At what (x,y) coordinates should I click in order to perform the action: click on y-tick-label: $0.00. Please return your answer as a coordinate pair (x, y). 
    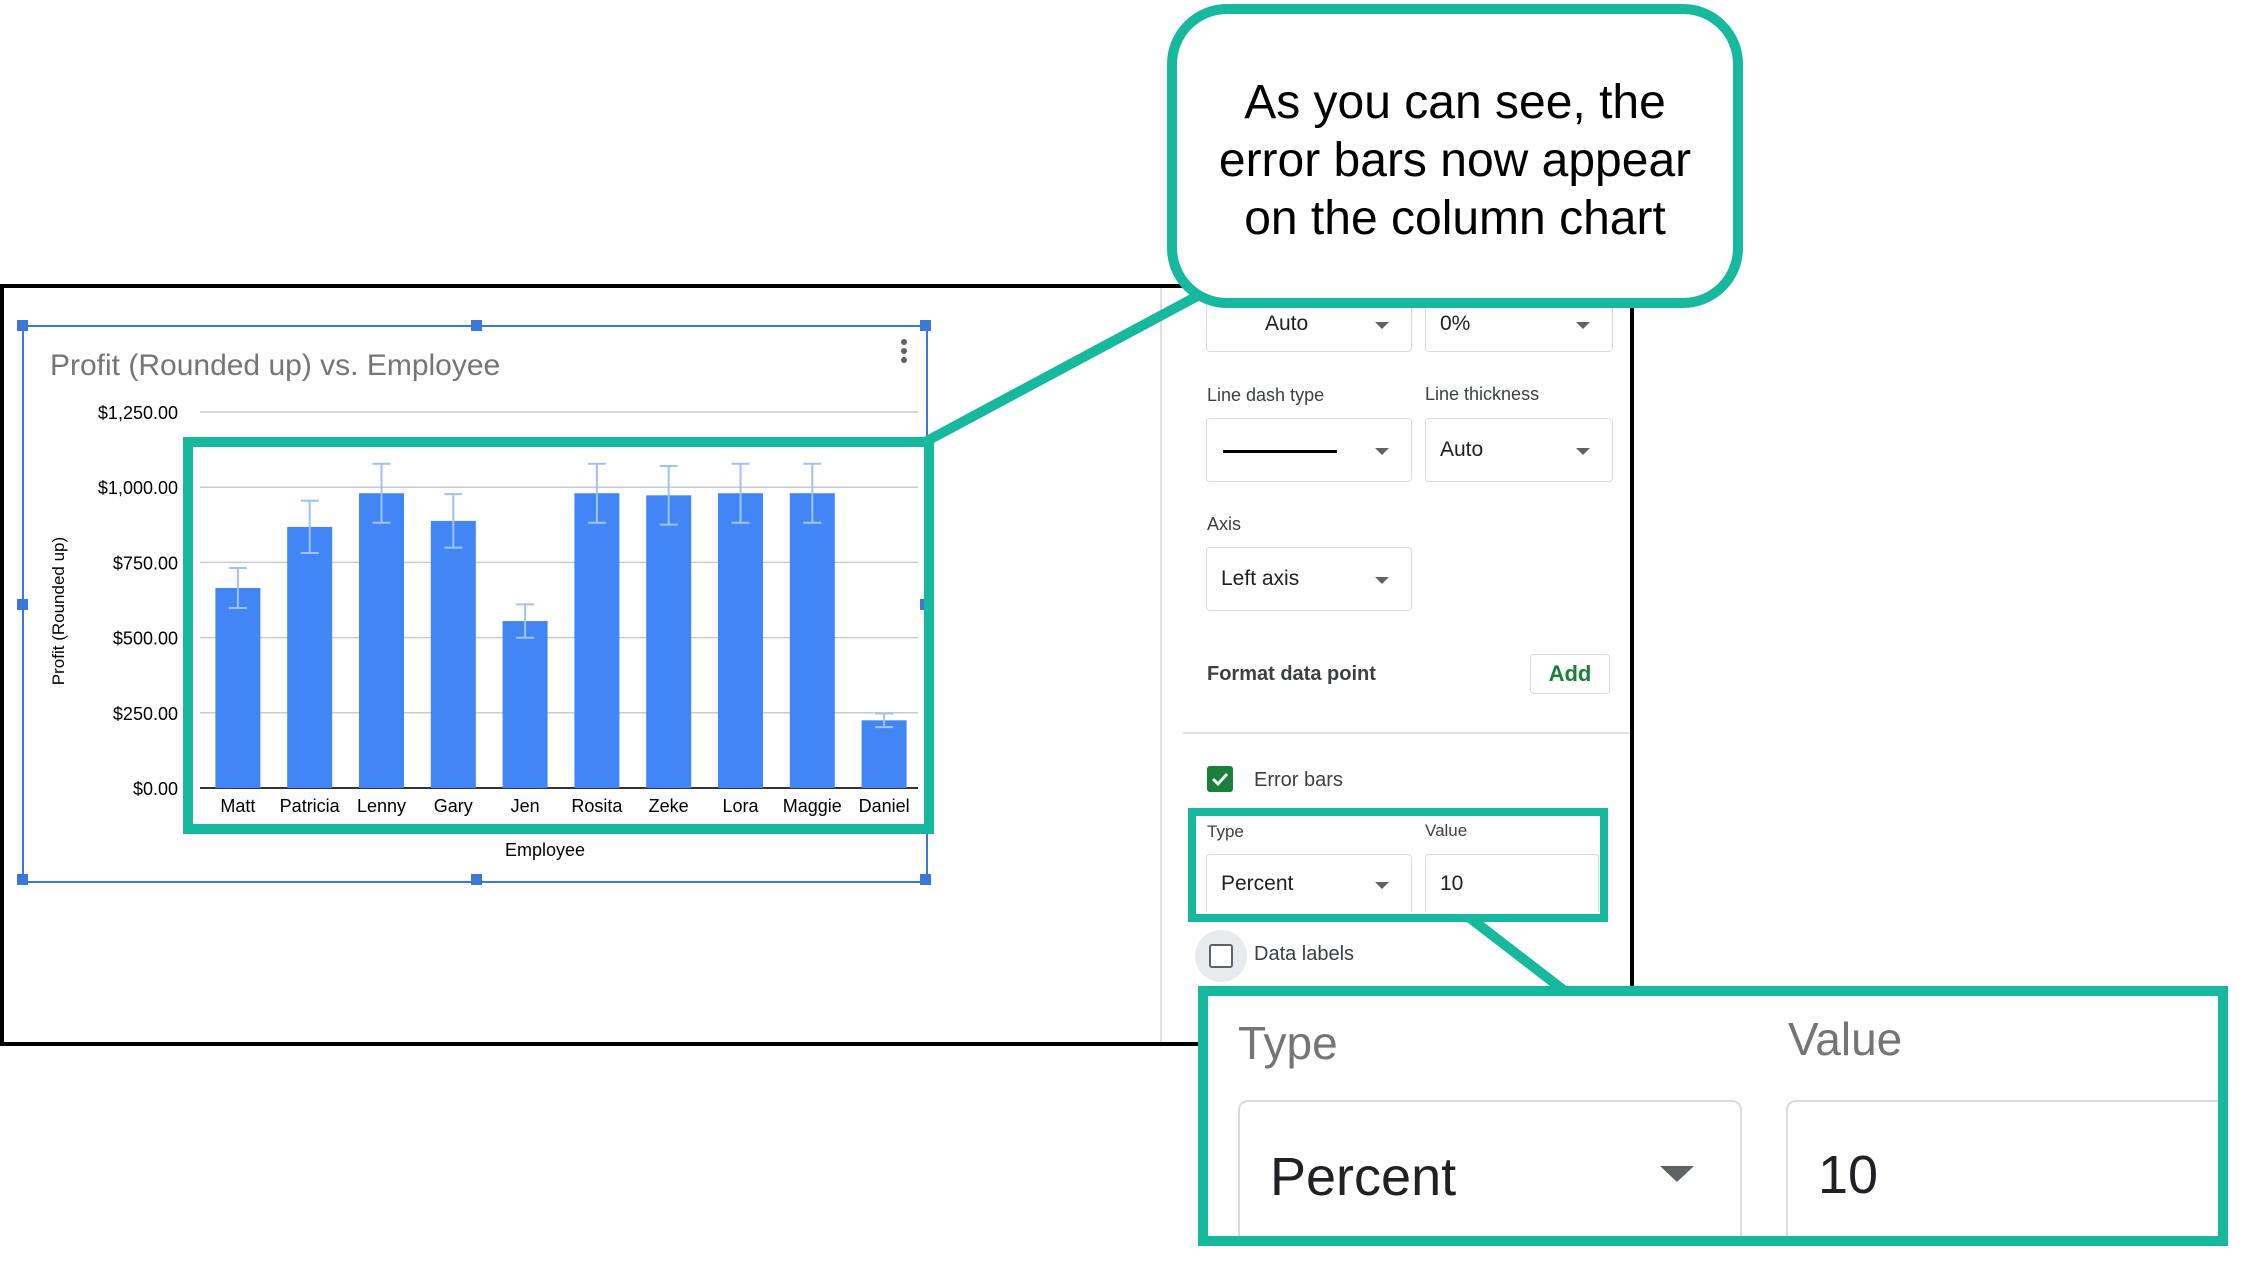
    Looking at the image, I should click on (155, 789).